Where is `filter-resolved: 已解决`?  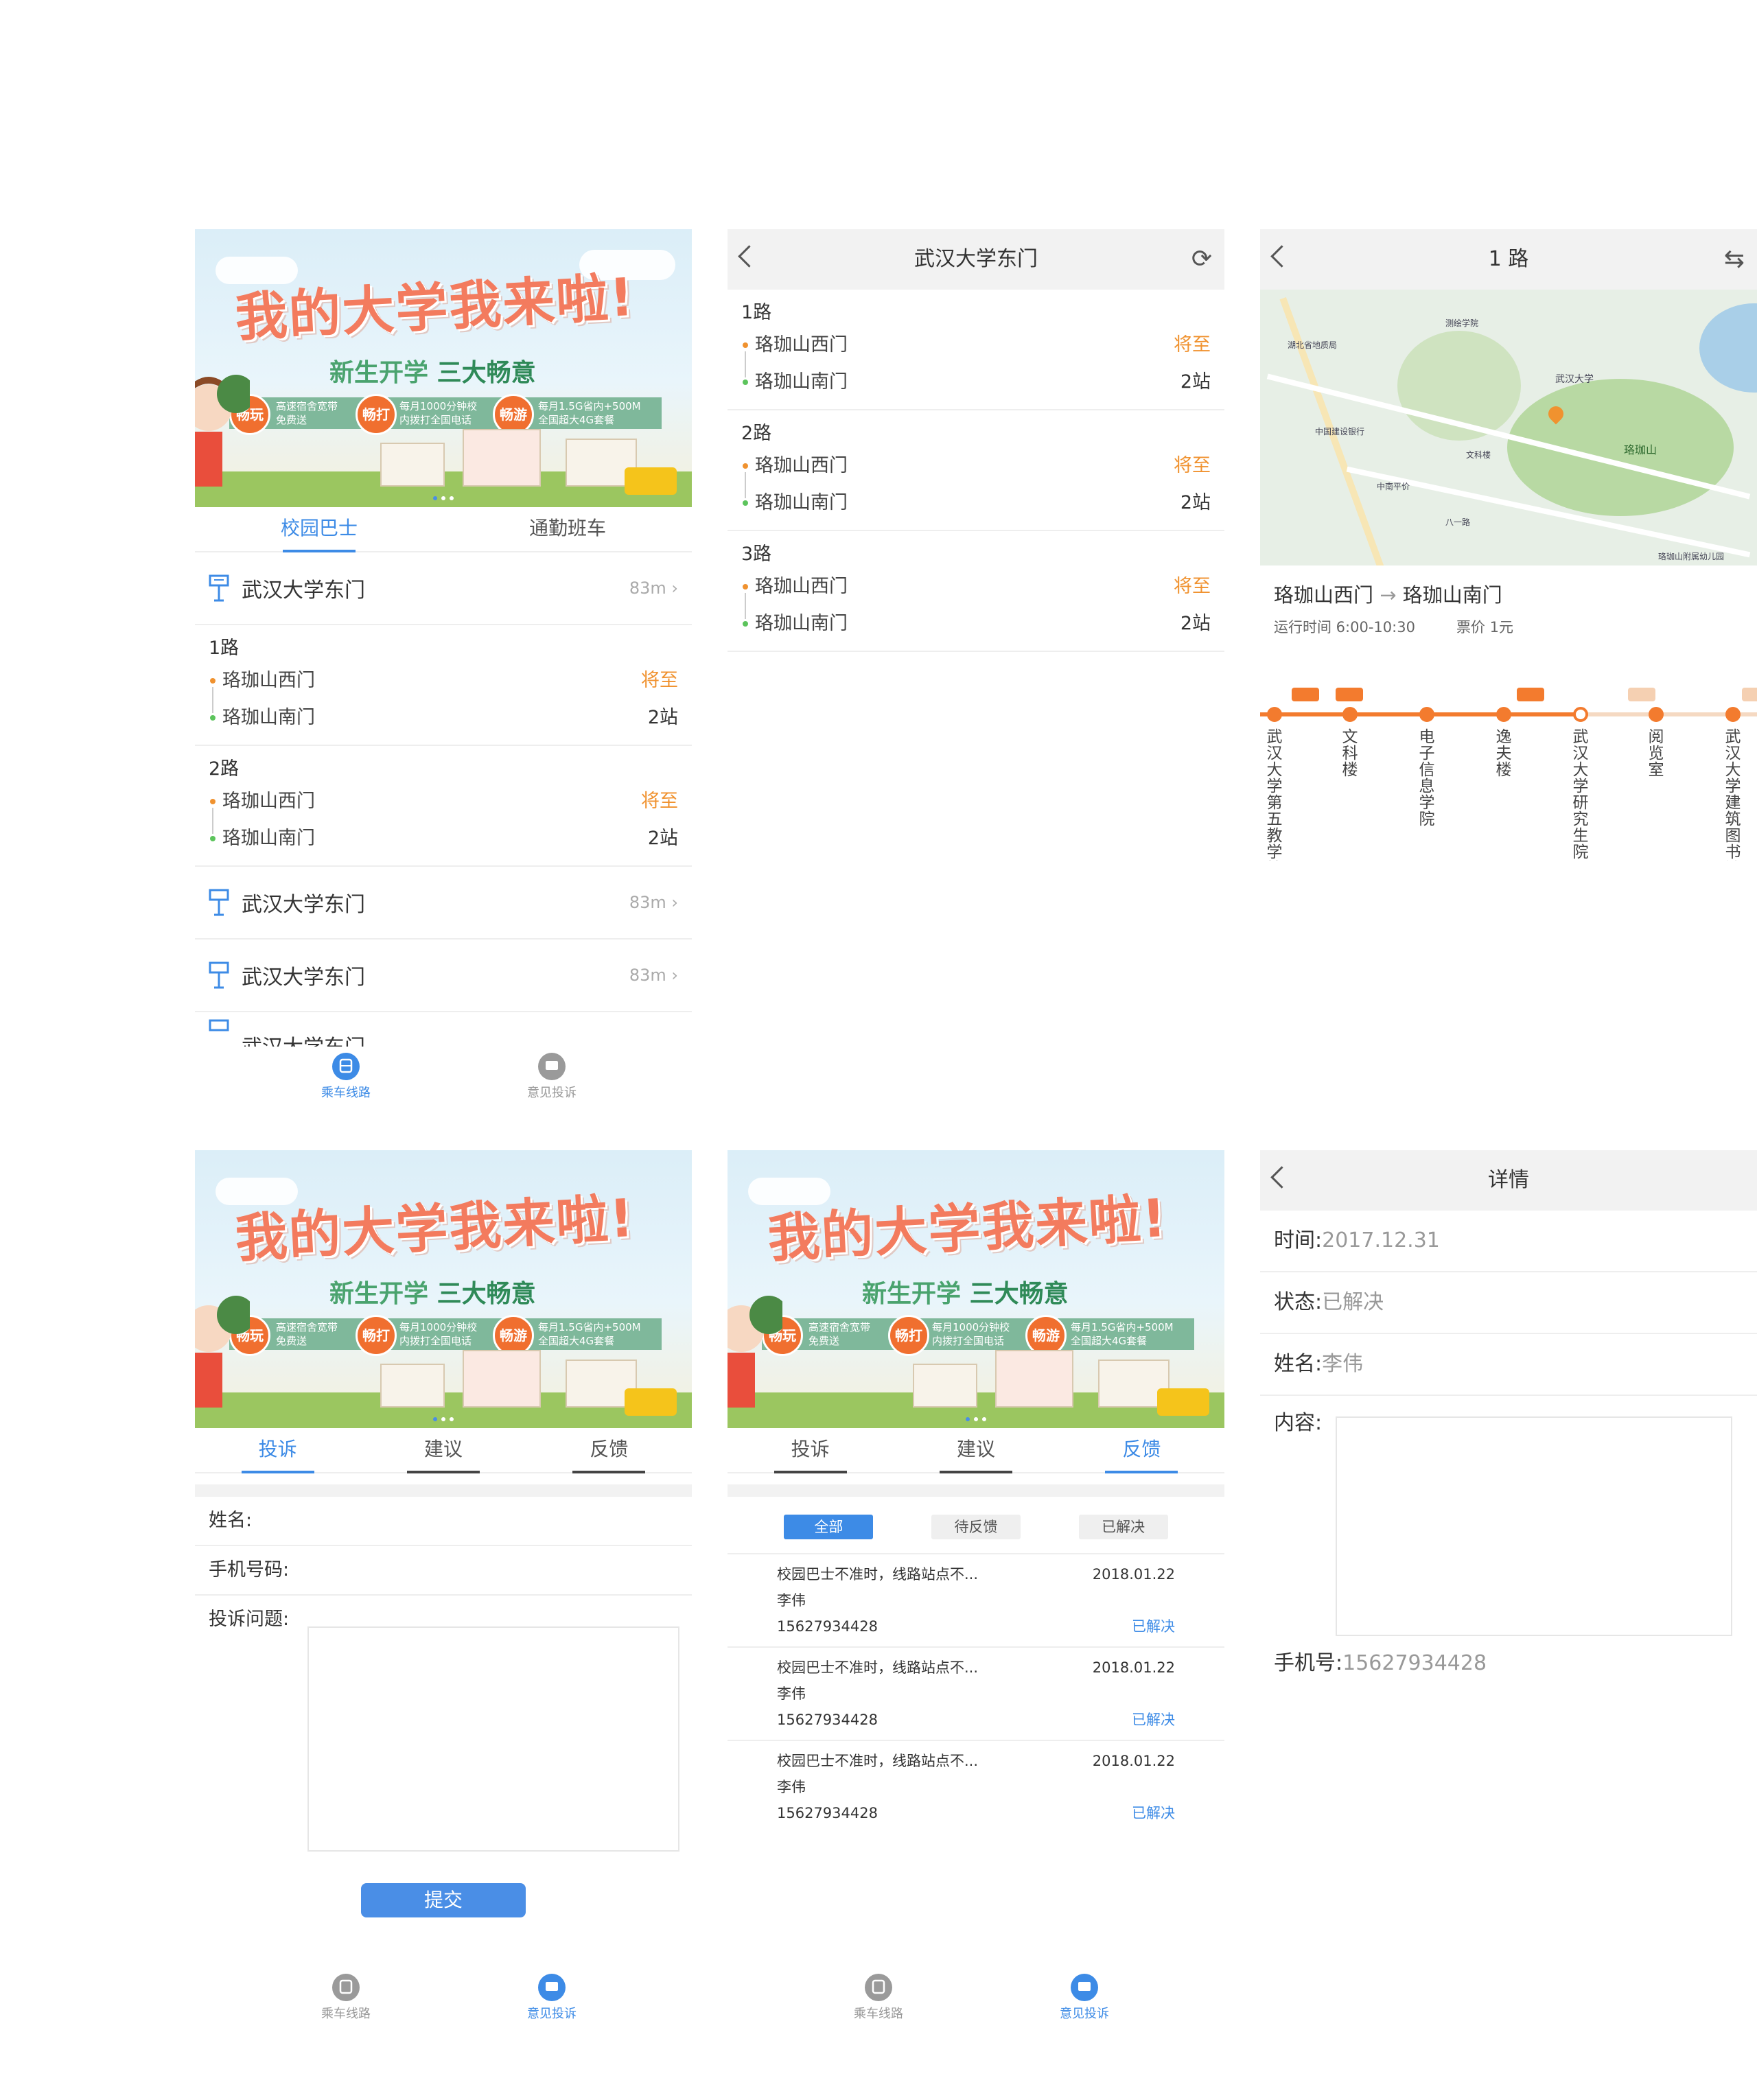
filter-resolved: 已解决 is located at coordinates (1123, 1527).